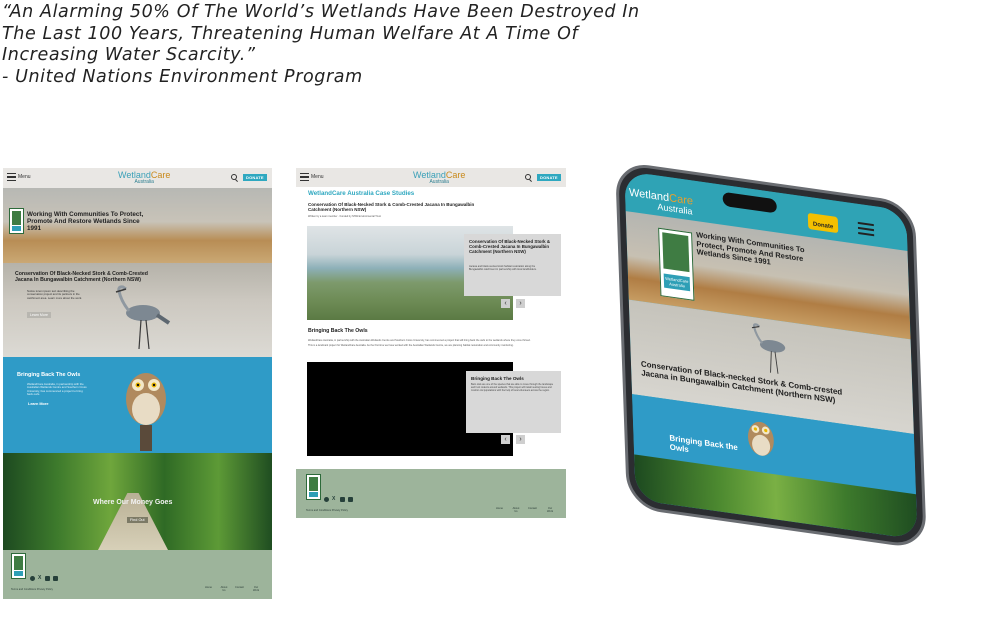  I want to click on case-studies-heading: WetlandCare Australia Case Studies, so click(361, 193).